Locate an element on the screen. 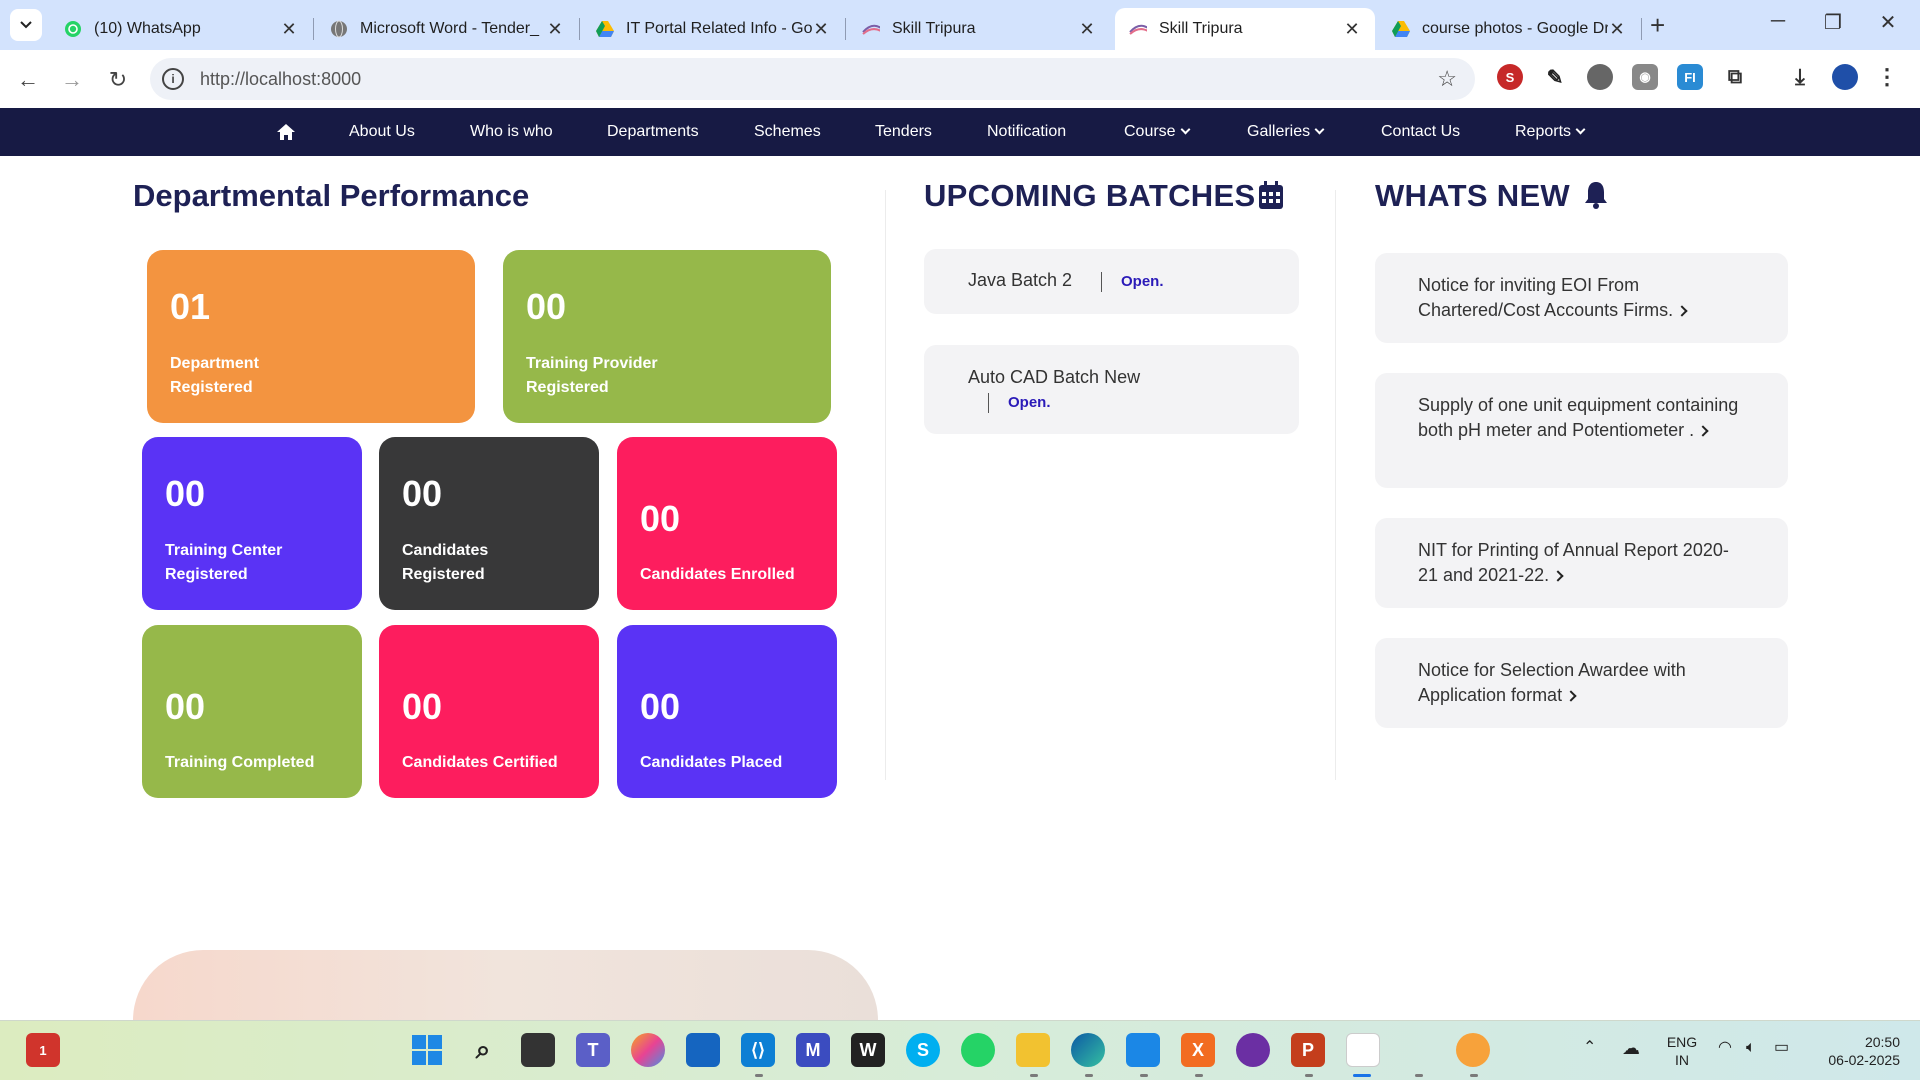  info-icon: i is located at coordinates (173, 79).